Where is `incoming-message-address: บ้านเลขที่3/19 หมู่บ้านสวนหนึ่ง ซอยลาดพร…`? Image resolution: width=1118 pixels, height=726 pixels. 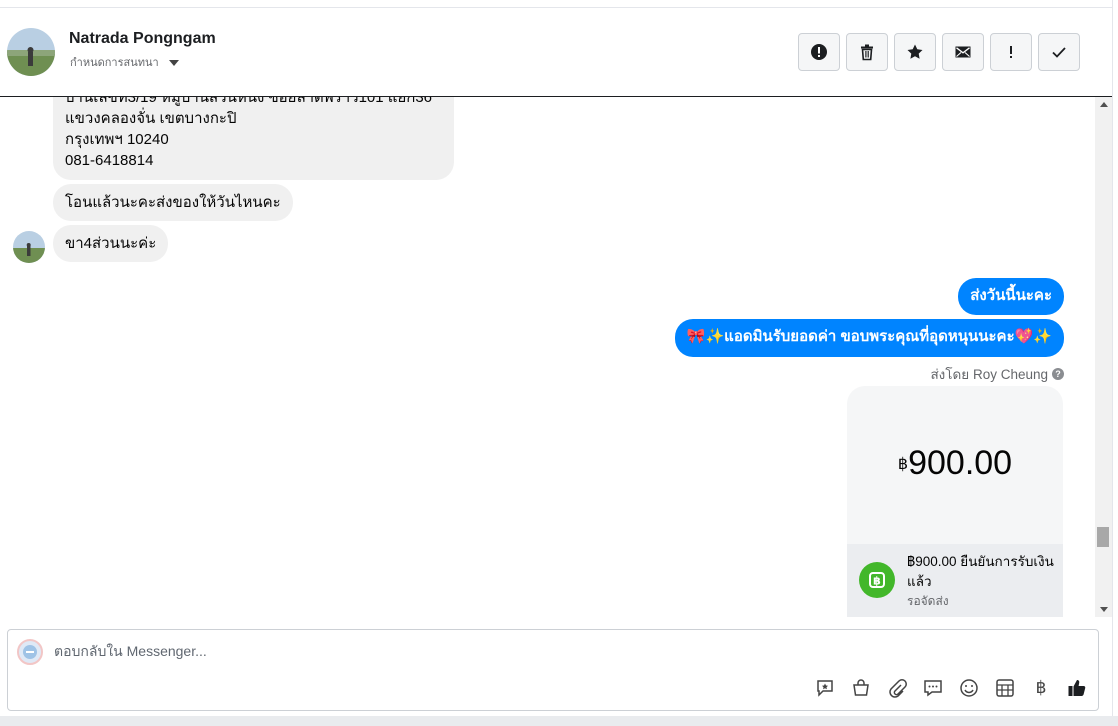
incoming-message-address: บ้านเลขที่3/19 หมู่บ้านสวนหนึ่ง ซอยลาดพร… is located at coordinates (253, 138).